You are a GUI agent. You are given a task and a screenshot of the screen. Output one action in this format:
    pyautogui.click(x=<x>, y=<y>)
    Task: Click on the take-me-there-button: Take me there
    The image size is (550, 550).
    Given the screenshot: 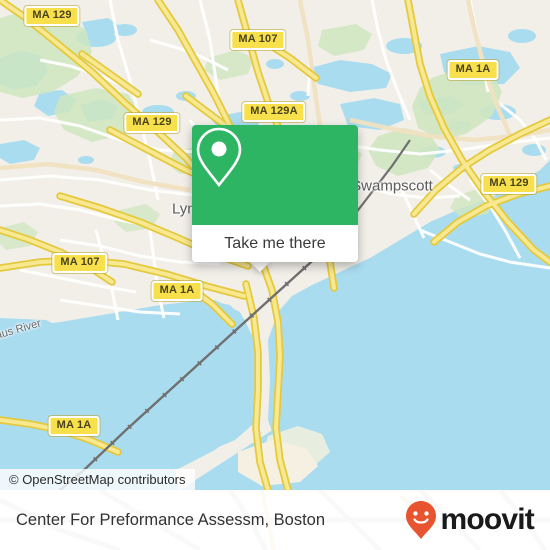 What is the action you would take?
    pyautogui.click(x=275, y=243)
    